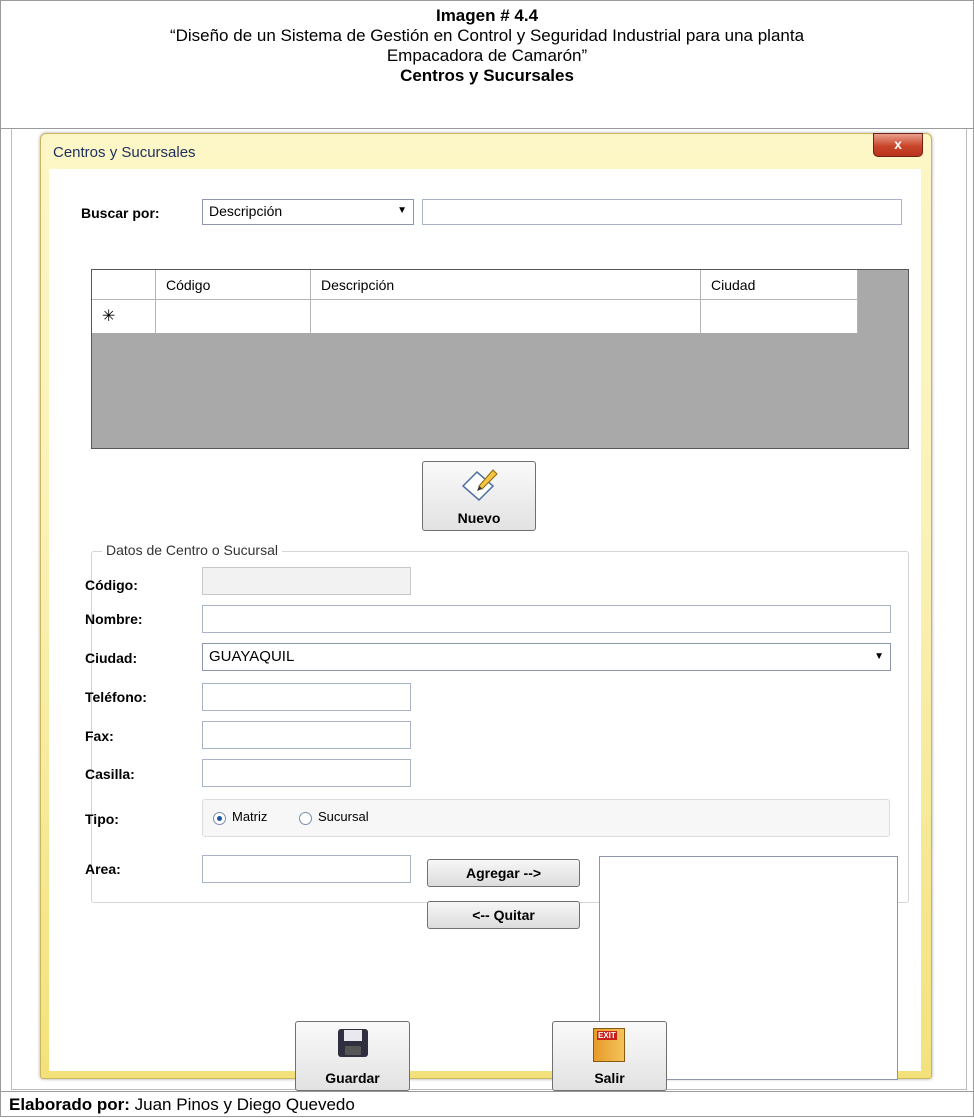 The image size is (974, 1118). Describe the element at coordinates (114, 619) in the screenshot. I see `nombre-label: Nombre:` at that location.